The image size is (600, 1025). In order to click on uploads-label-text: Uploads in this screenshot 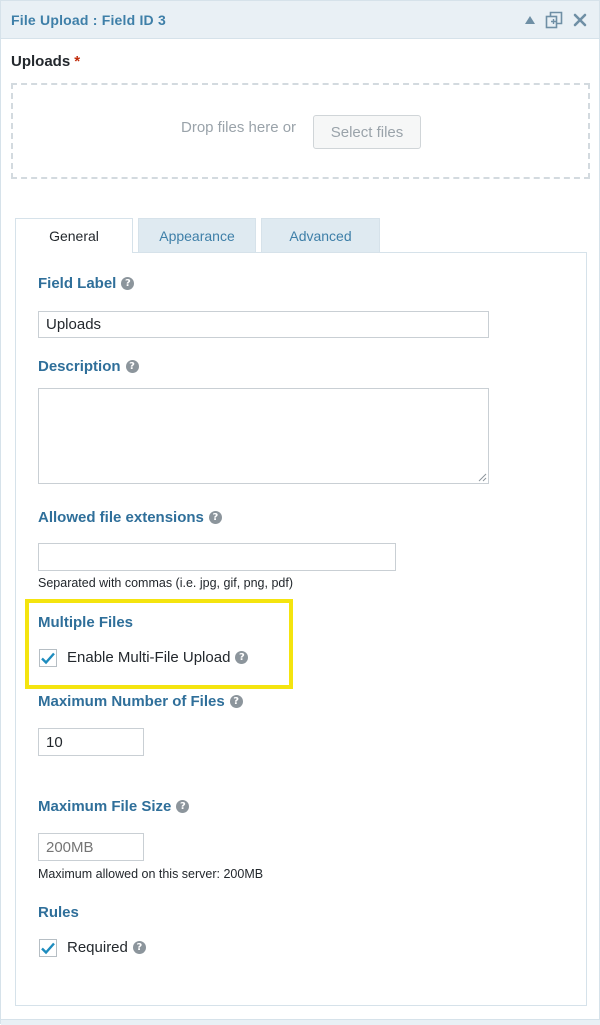, I will do `click(41, 61)`.